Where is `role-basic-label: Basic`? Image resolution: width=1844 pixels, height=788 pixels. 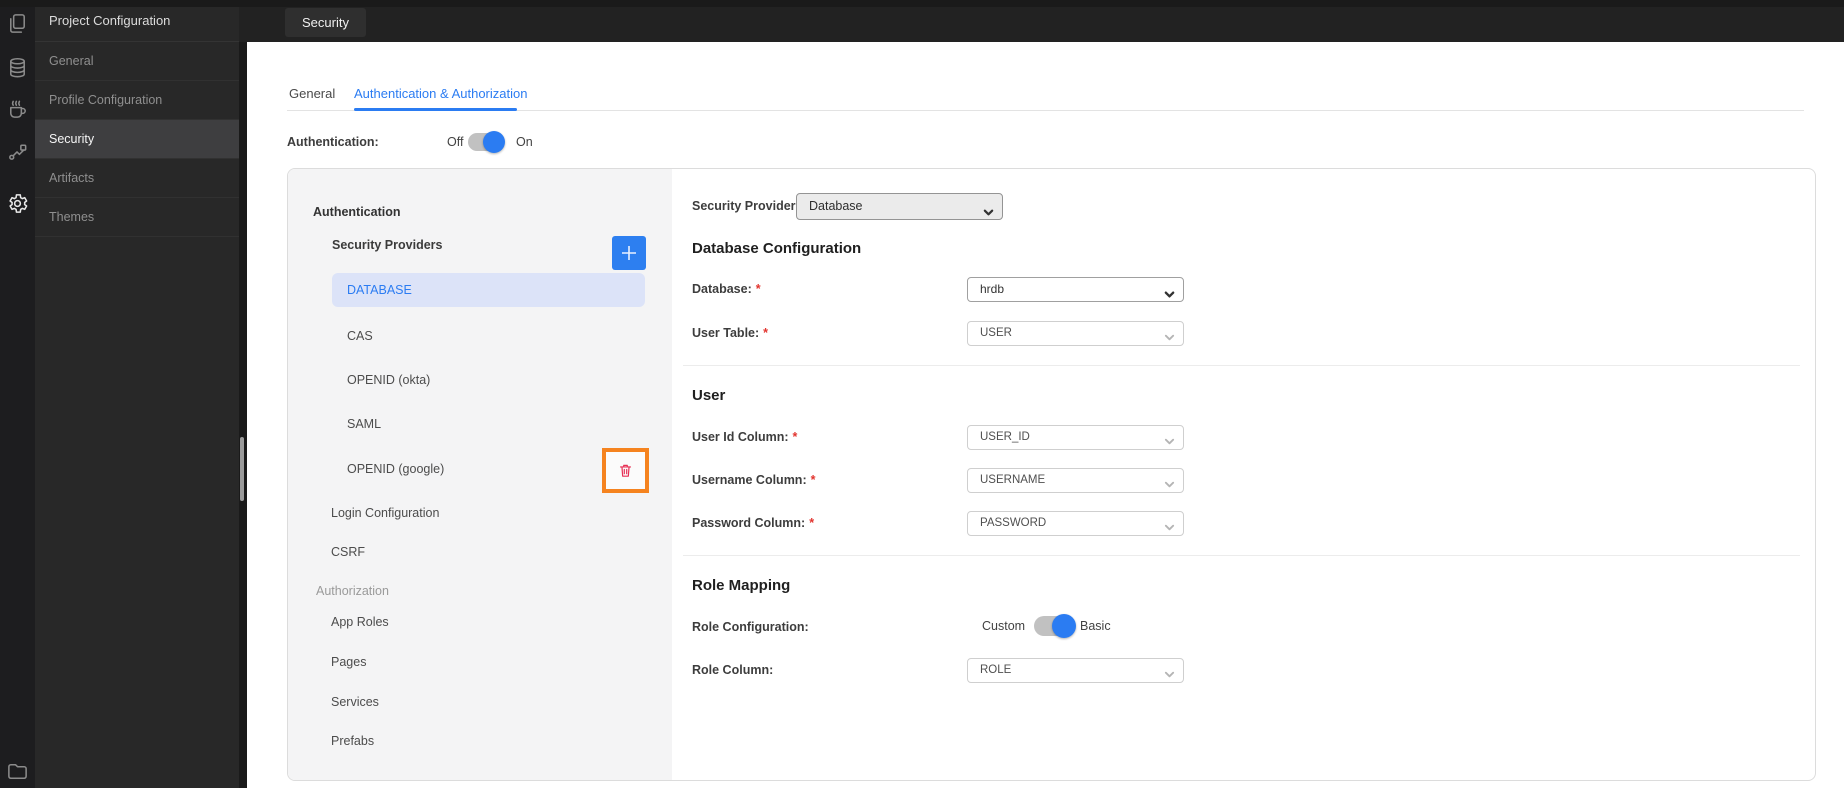 role-basic-label: Basic is located at coordinates (1095, 626).